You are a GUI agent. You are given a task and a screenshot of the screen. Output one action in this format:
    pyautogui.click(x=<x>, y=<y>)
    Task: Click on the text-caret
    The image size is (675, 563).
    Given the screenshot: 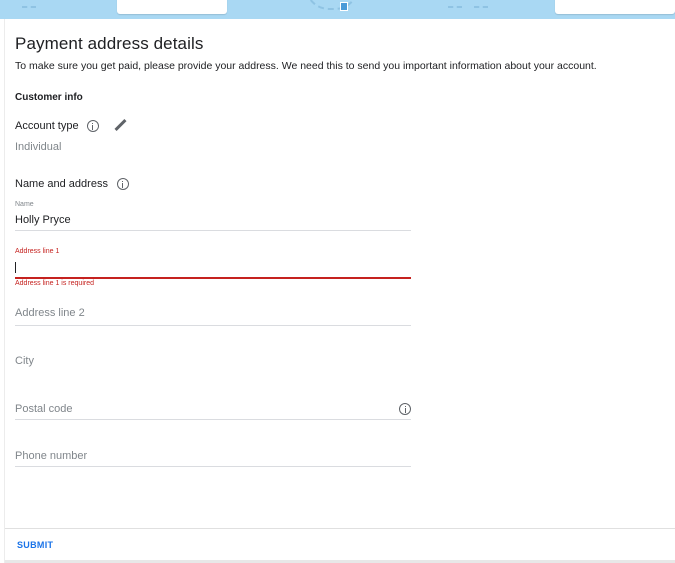 What is the action you would take?
    pyautogui.click(x=15, y=267)
    